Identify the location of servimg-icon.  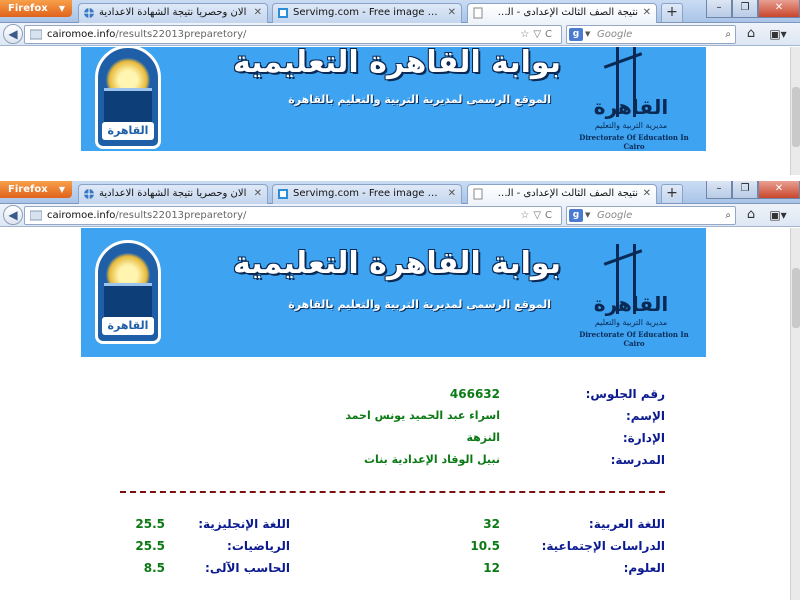
(283, 194).